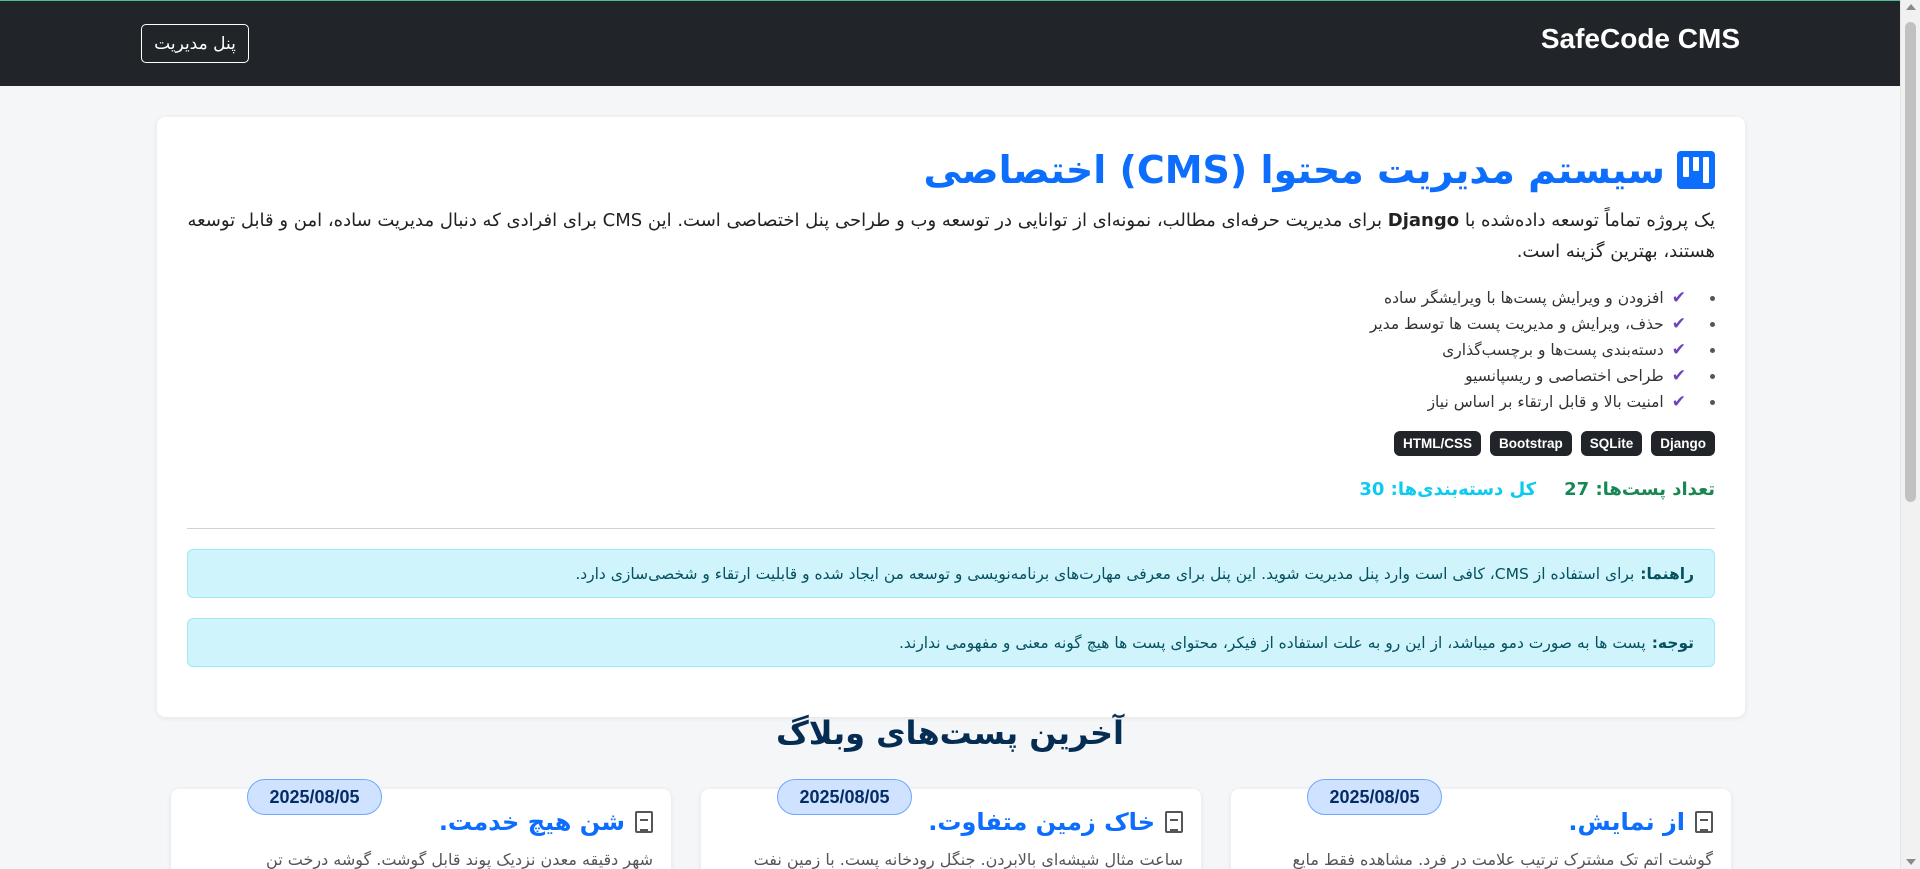 The height and width of the screenshot is (869, 1920). Describe the element at coordinates (950, 733) in the screenshot. I see `section-title: آخرین پست‌های وبلاگ` at that location.